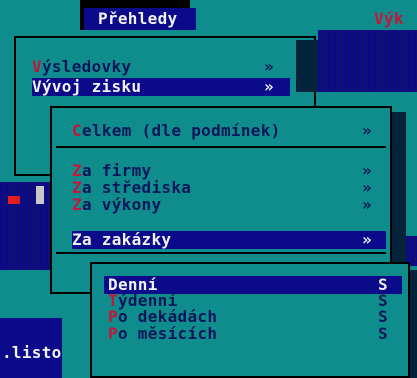 This screenshot has width=417, height=378. What do you see at coordinates (167, 333) in the screenshot?
I see `menu-item-label: o měsících` at bounding box center [167, 333].